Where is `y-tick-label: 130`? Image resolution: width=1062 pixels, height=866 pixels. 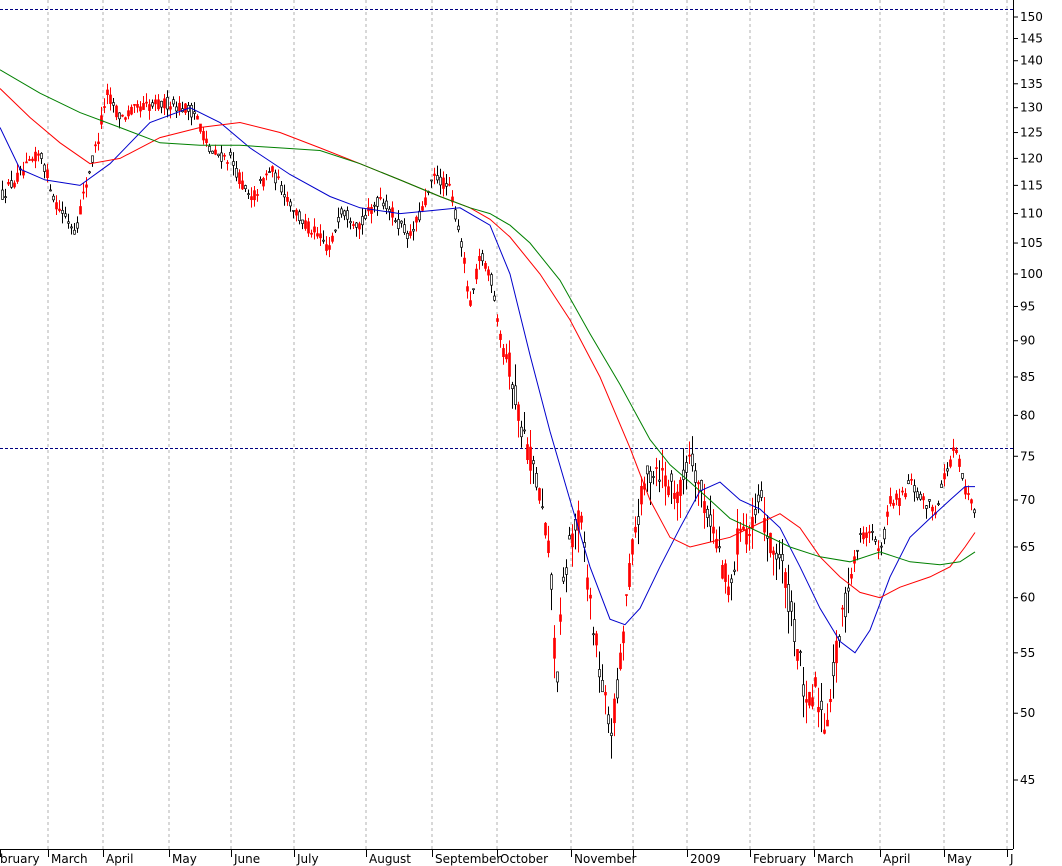 y-tick-label: 130 is located at coordinates (1031, 108).